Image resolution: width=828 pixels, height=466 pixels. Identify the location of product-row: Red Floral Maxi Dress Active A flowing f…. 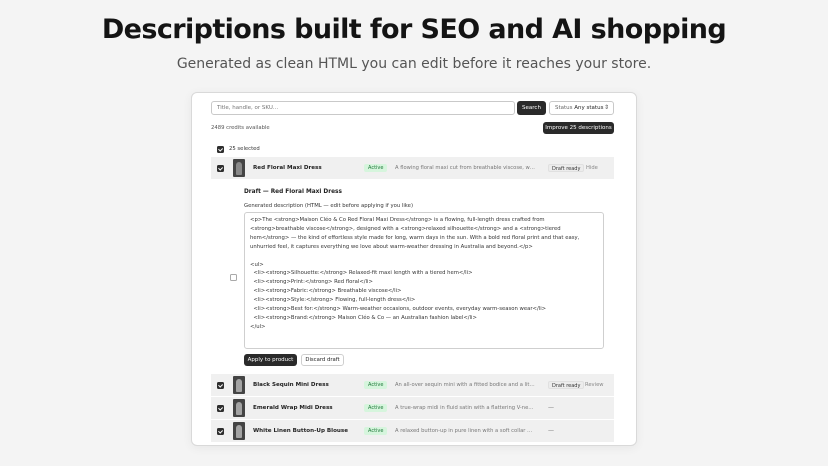
(412, 168).